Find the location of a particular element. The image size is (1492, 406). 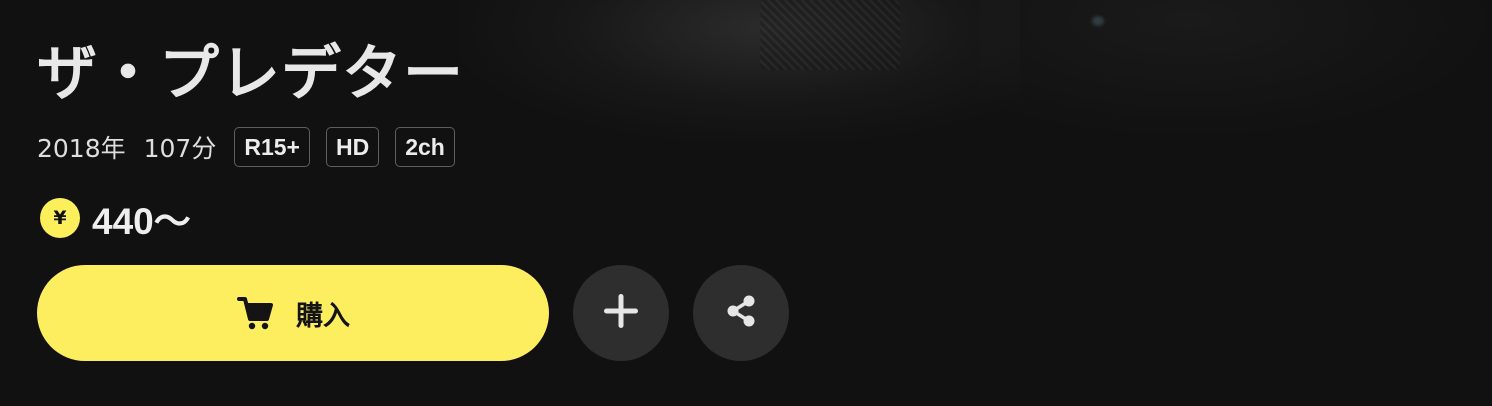

plus-icon is located at coordinates (621, 313).